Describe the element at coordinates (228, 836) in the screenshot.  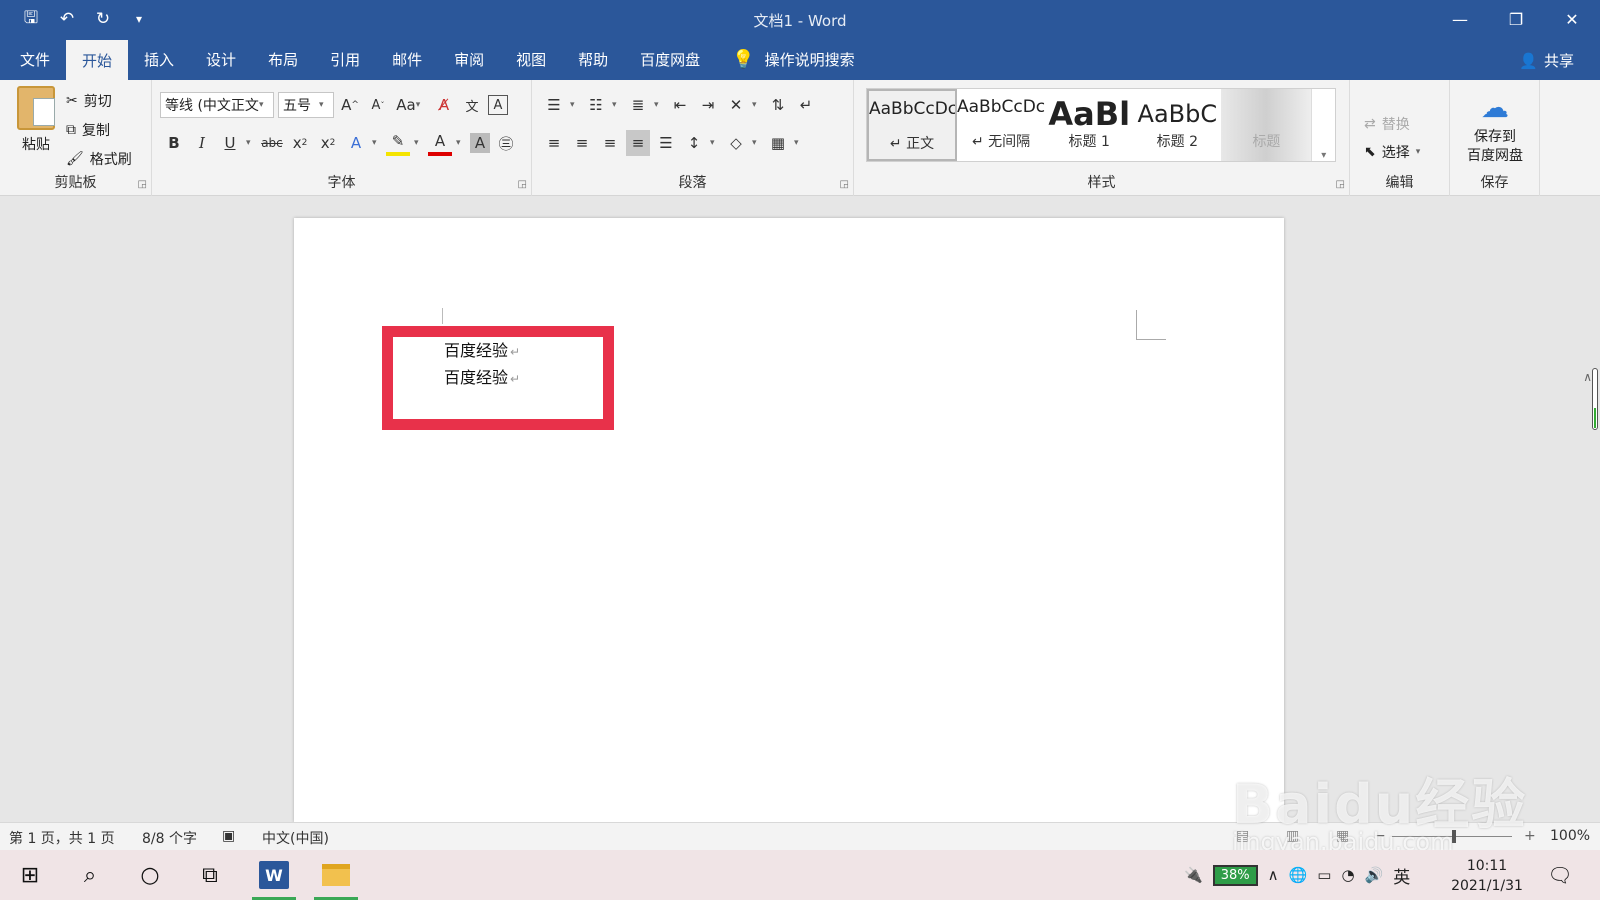
I see `proofing-icon: ▣` at that location.